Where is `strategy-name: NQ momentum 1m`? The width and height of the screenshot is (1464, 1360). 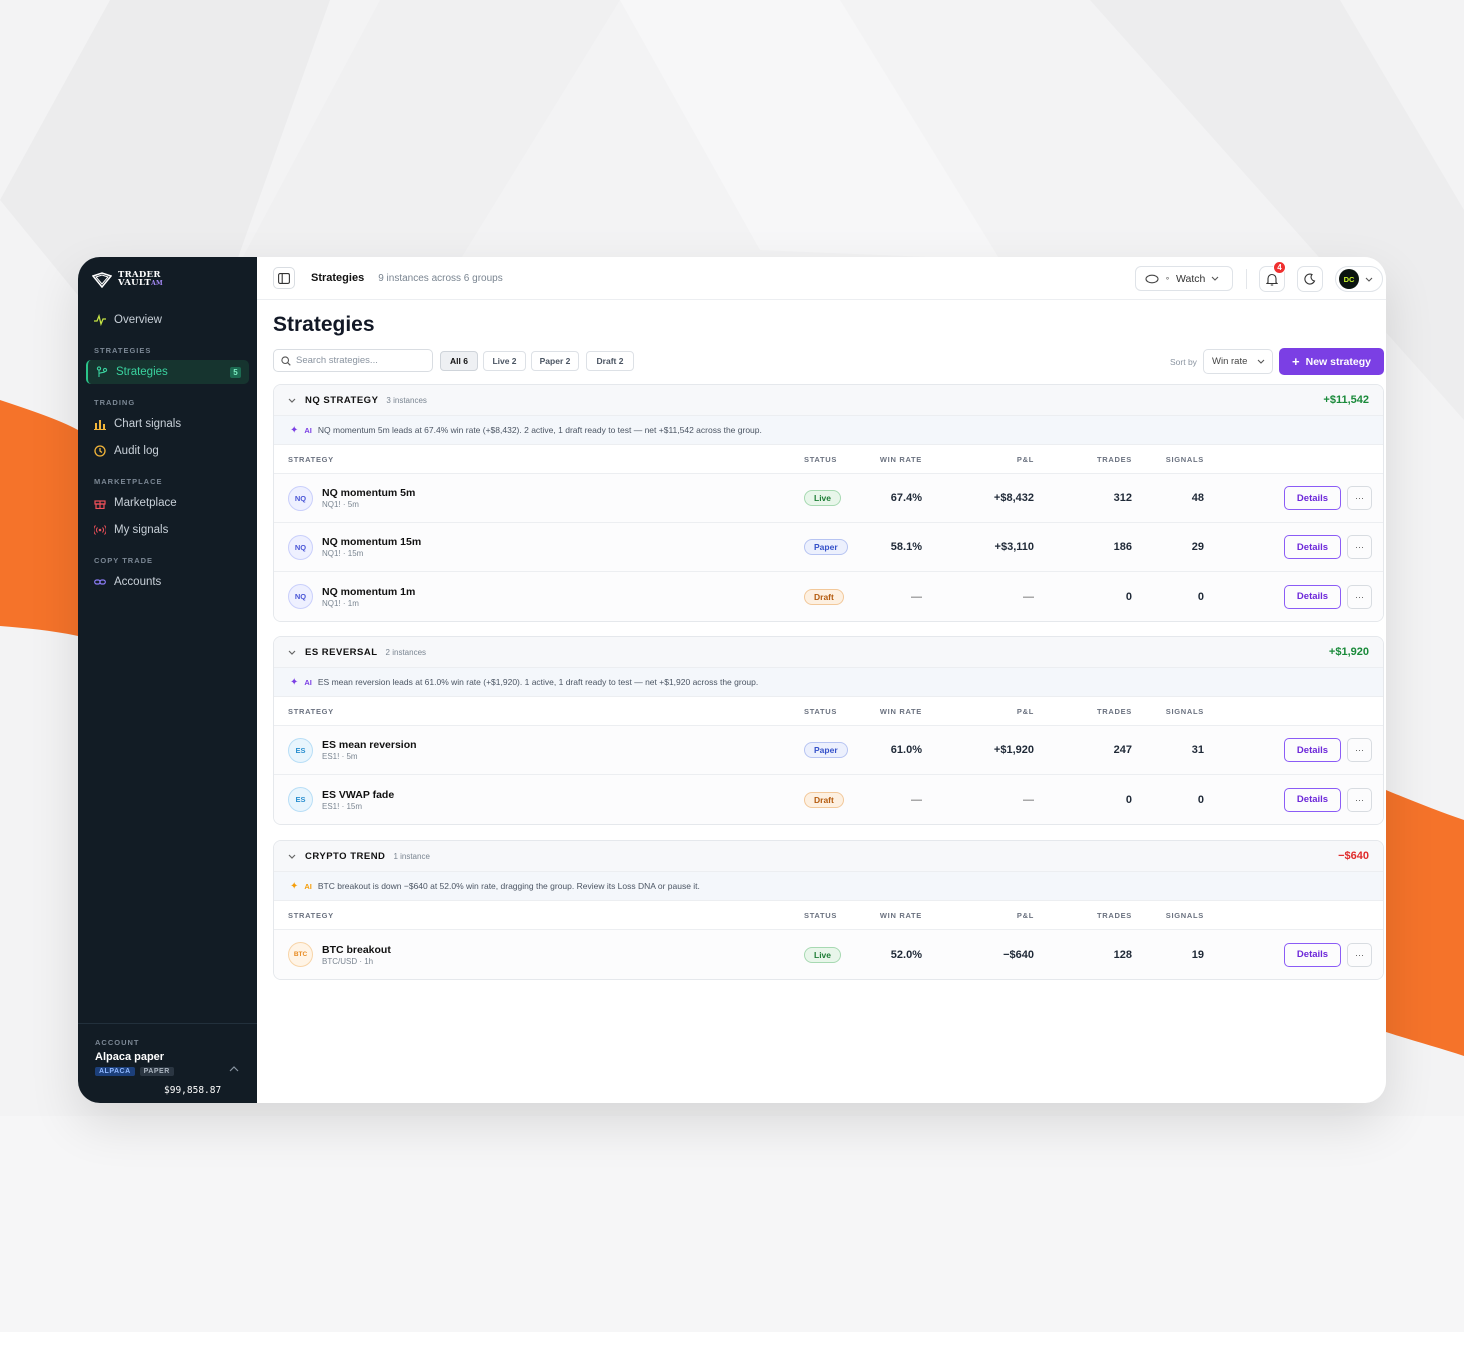
strategy-name: NQ momentum 1m is located at coordinates (368, 592).